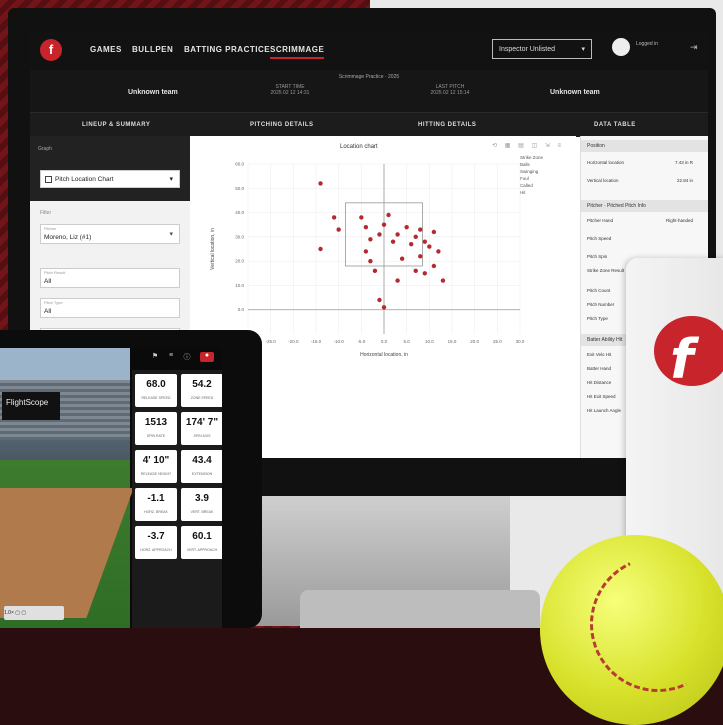 This screenshot has height=725, width=723. What do you see at coordinates (51, 50) in the screenshot?
I see `app-logo: f` at bounding box center [51, 50].